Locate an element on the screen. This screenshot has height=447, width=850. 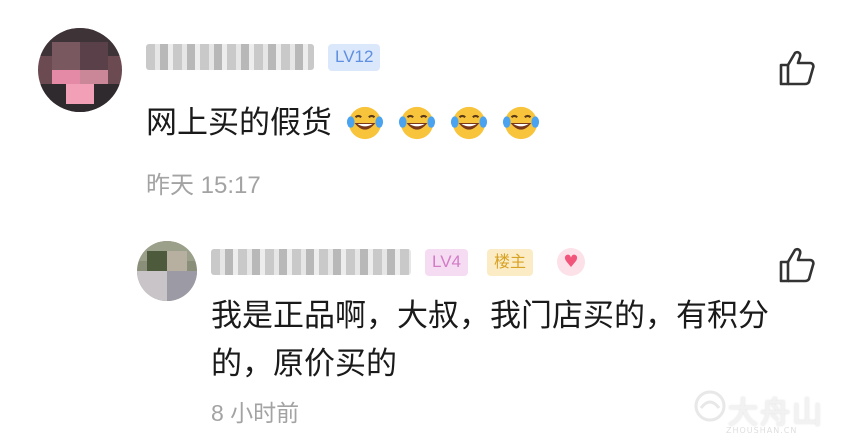
comment-text: 网上买的假货 is located at coordinates (239, 123).